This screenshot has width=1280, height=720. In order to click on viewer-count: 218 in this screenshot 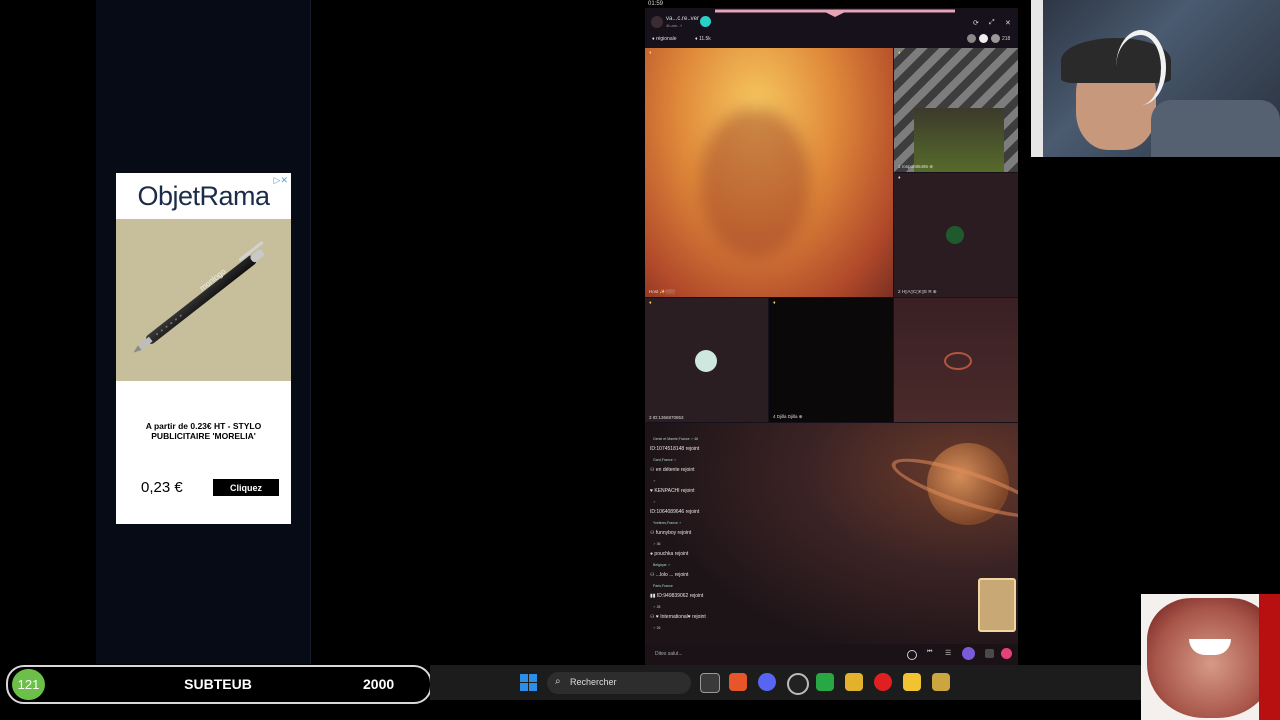, I will do `click(1006, 39)`.